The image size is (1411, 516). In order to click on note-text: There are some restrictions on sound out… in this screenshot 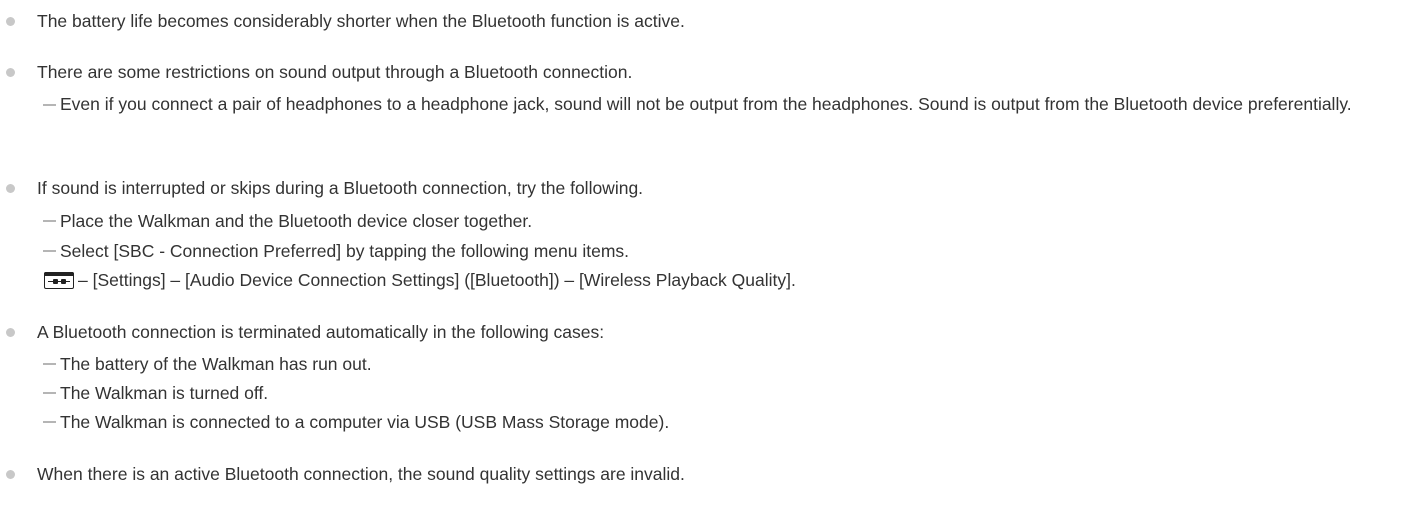, I will do `click(335, 72)`.